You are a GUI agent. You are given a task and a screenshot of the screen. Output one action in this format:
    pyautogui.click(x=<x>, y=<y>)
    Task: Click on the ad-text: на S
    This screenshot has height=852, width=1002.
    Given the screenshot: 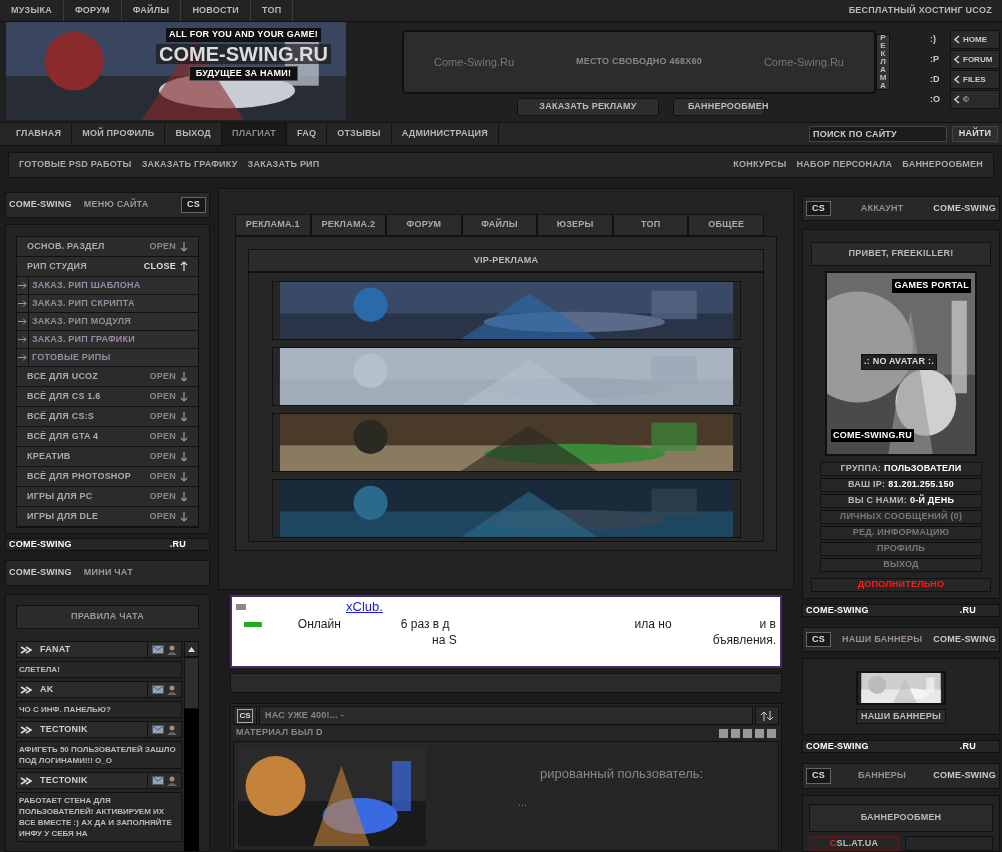 What is the action you would take?
    pyautogui.click(x=444, y=640)
    